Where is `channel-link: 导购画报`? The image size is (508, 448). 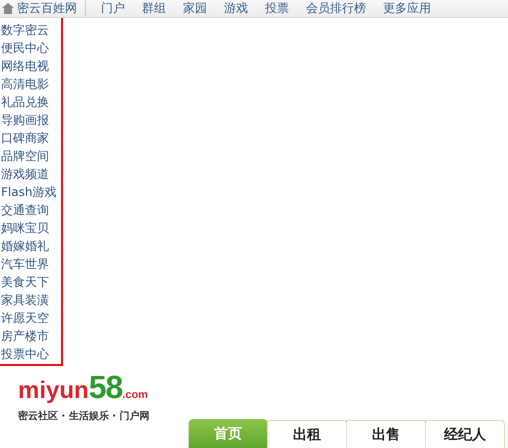 channel-link: 导购画报 is located at coordinates (25, 120).